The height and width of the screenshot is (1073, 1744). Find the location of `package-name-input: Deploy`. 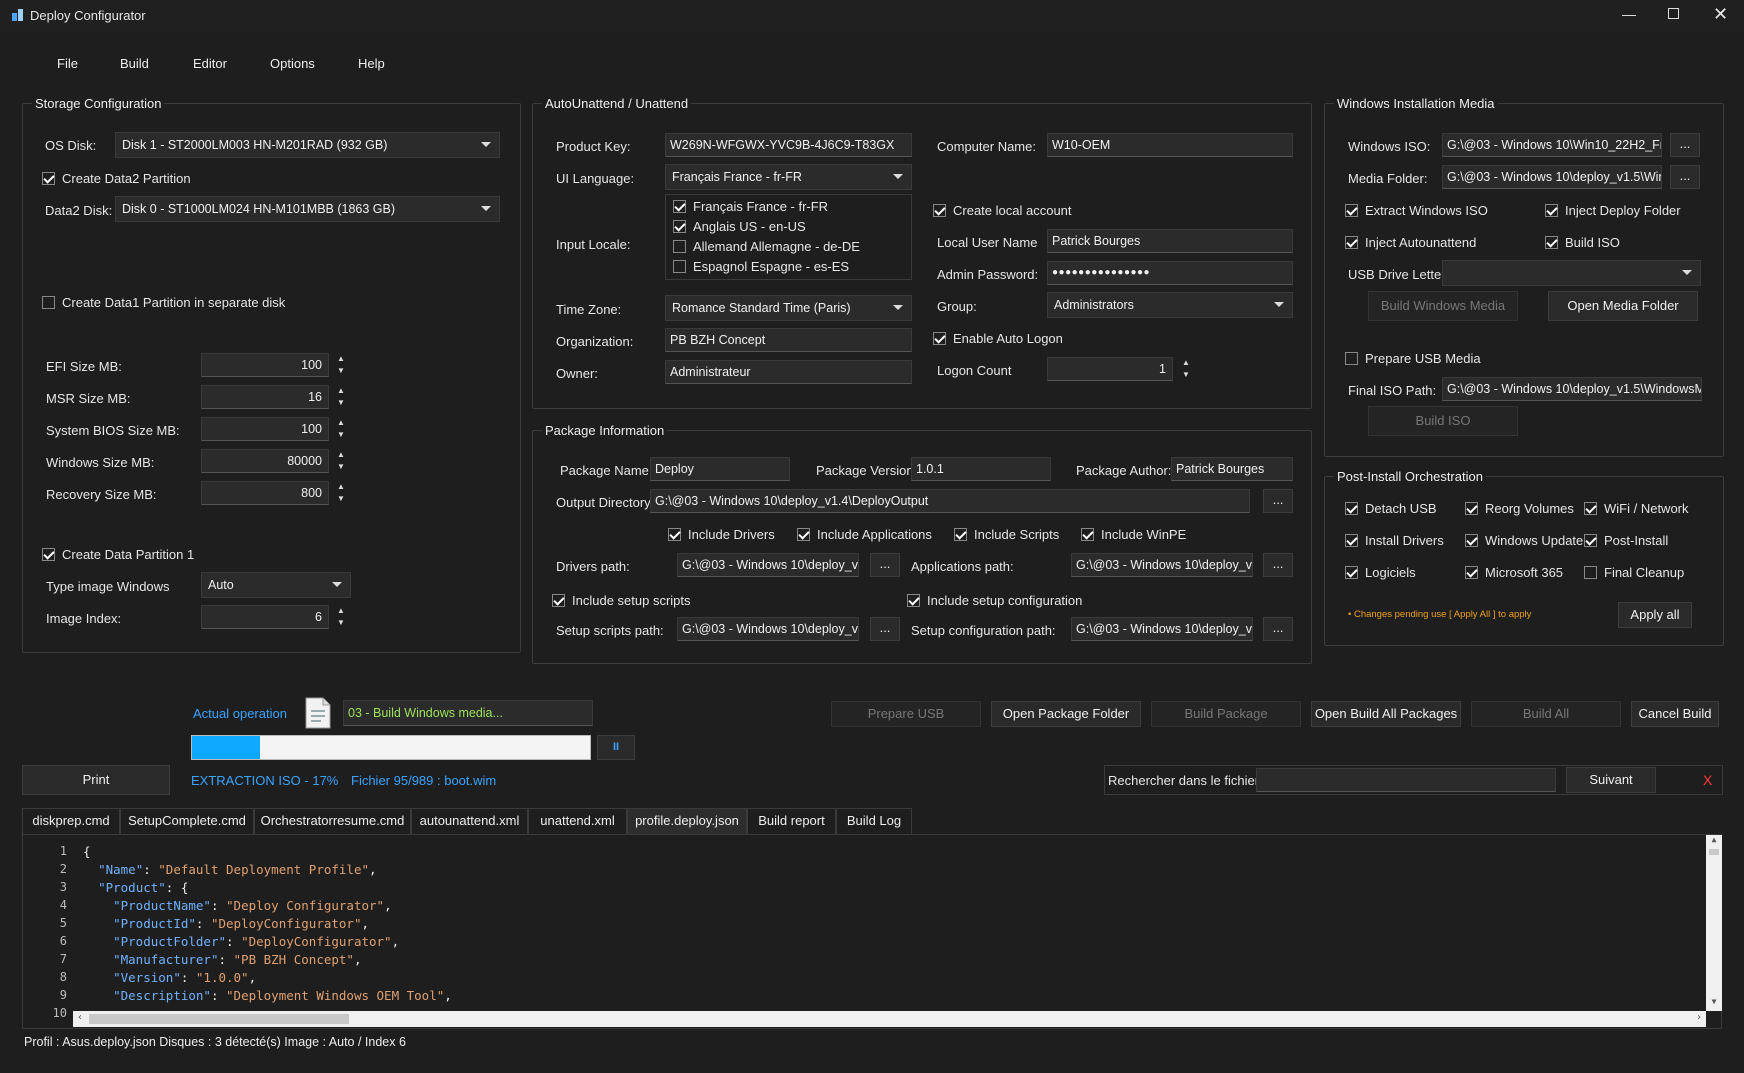

package-name-input: Deploy is located at coordinates (720, 469).